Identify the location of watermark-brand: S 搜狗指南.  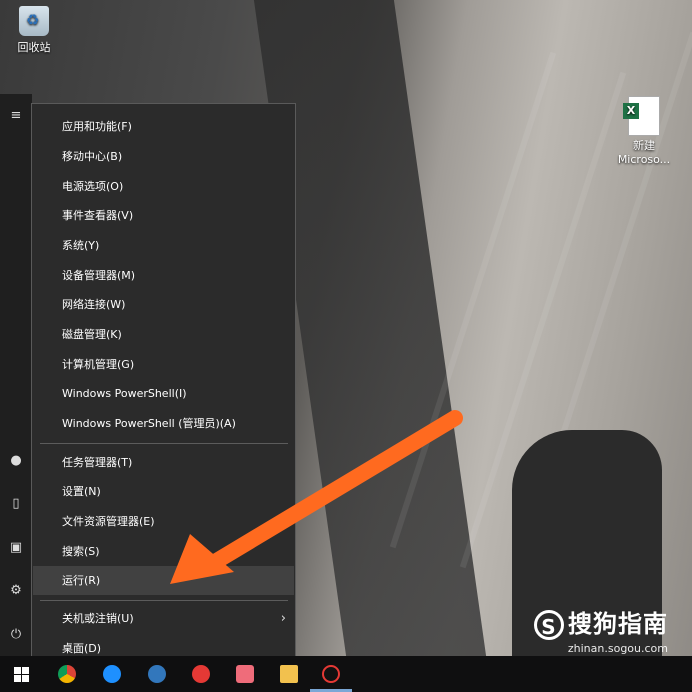
(601, 622).